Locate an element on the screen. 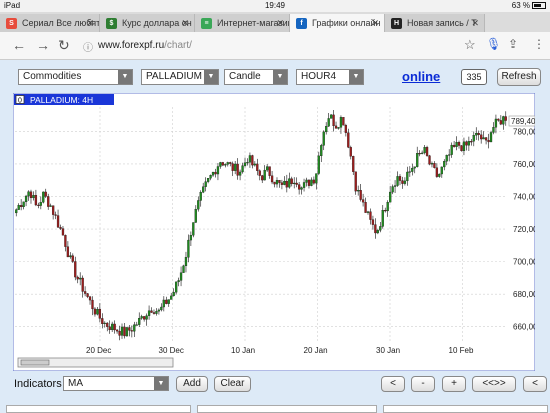 This screenshot has width=550, height=413. timeframe-select: HOUR4 ▼ is located at coordinates (330, 77).